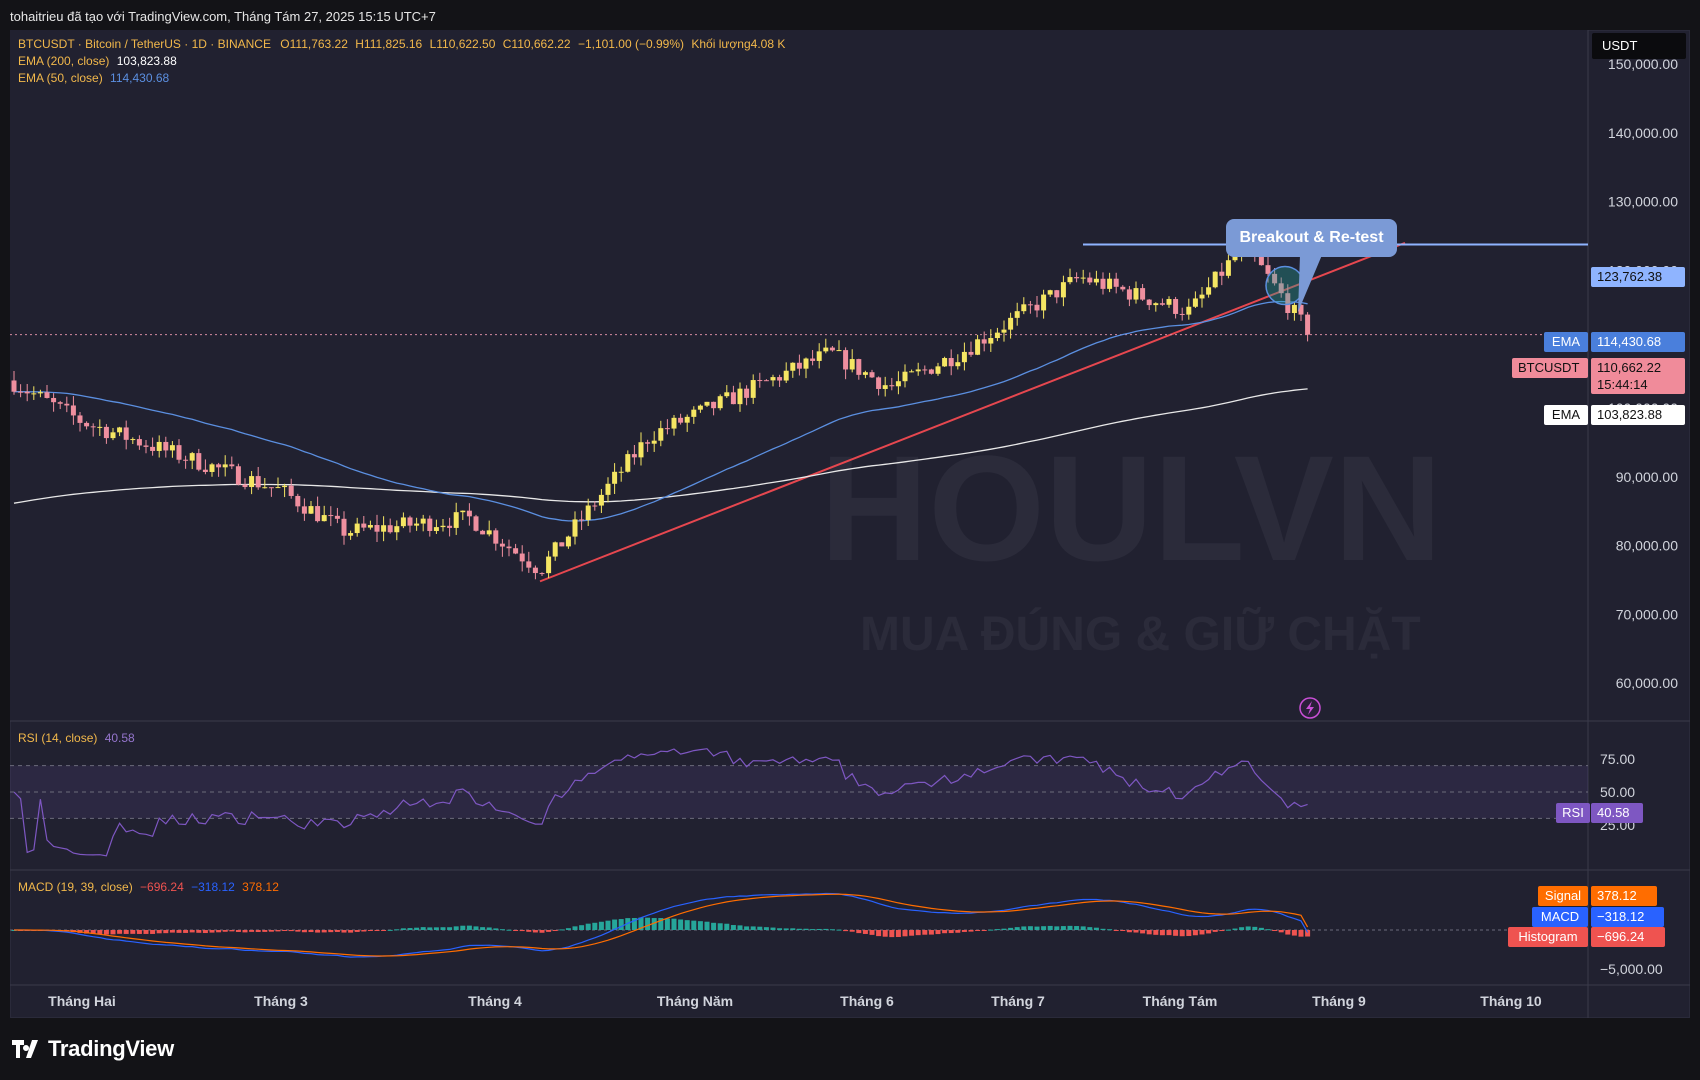 This screenshot has height=1080, width=1700. What do you see at coordinates (76, 738) in the screenshot?
I see `rsi-legend: RSI (14, close) 40.58` at bounding box center [76, 738].